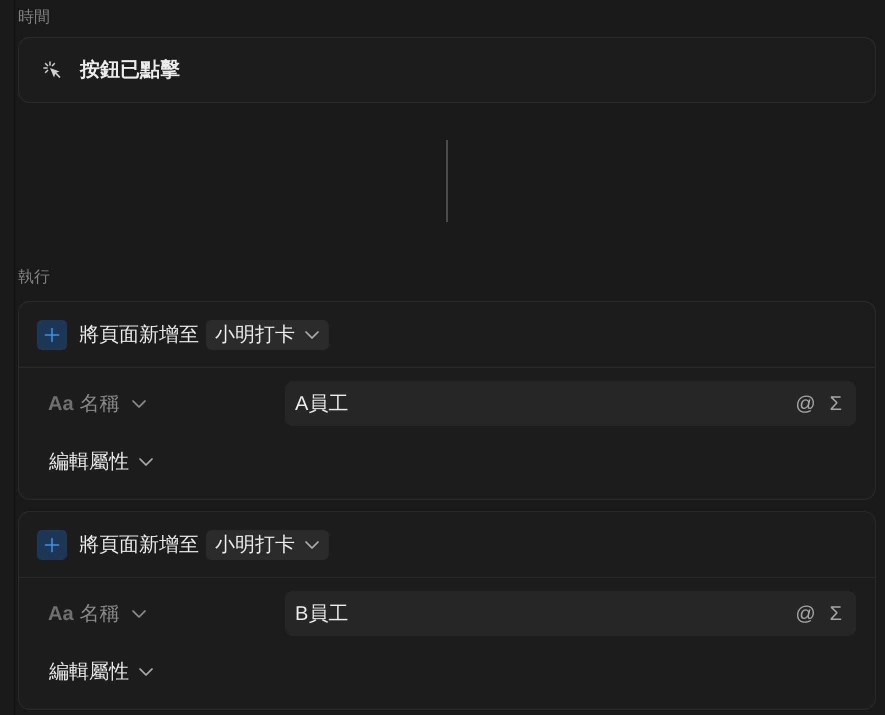  What do you see at coordinates (34, 18) in the screenshot?
I see `section-label: 時間` at bounding box center [34, 18].